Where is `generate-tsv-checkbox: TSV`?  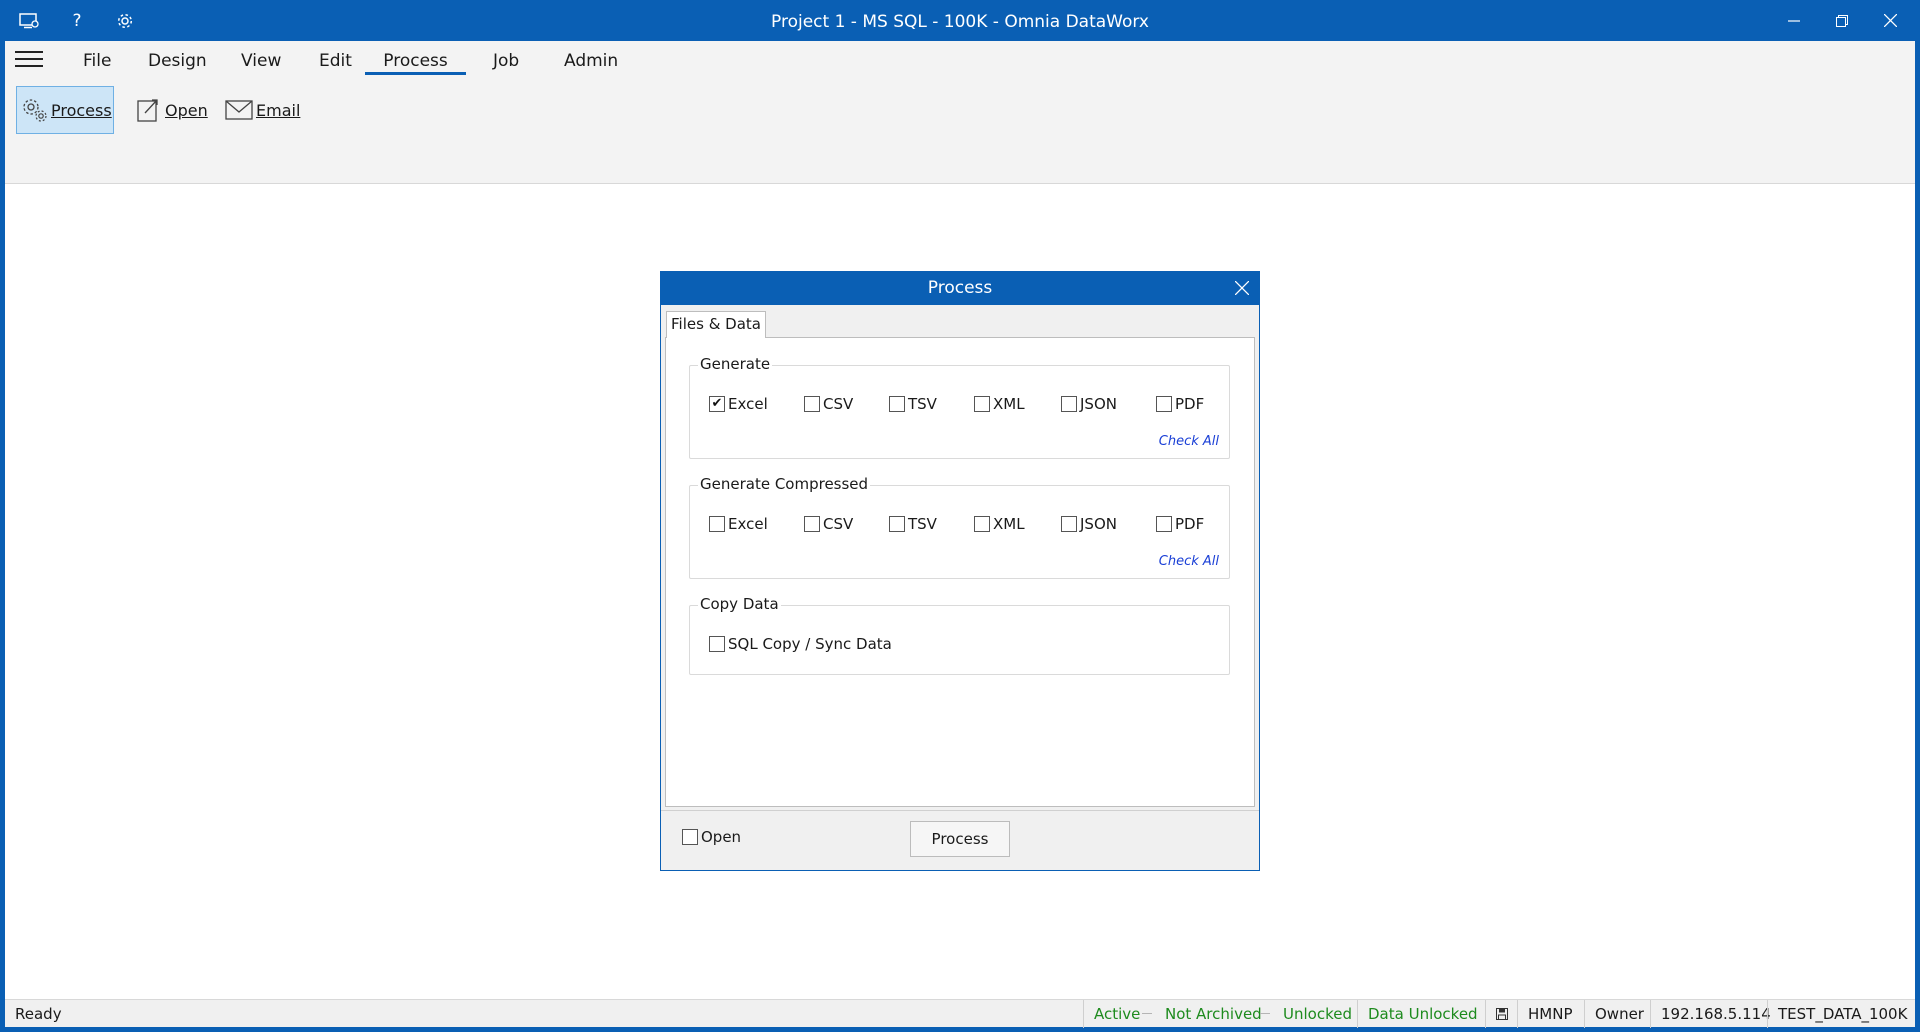 generate-tsv-checkbox: TSV is located at coordinates (913, 404).